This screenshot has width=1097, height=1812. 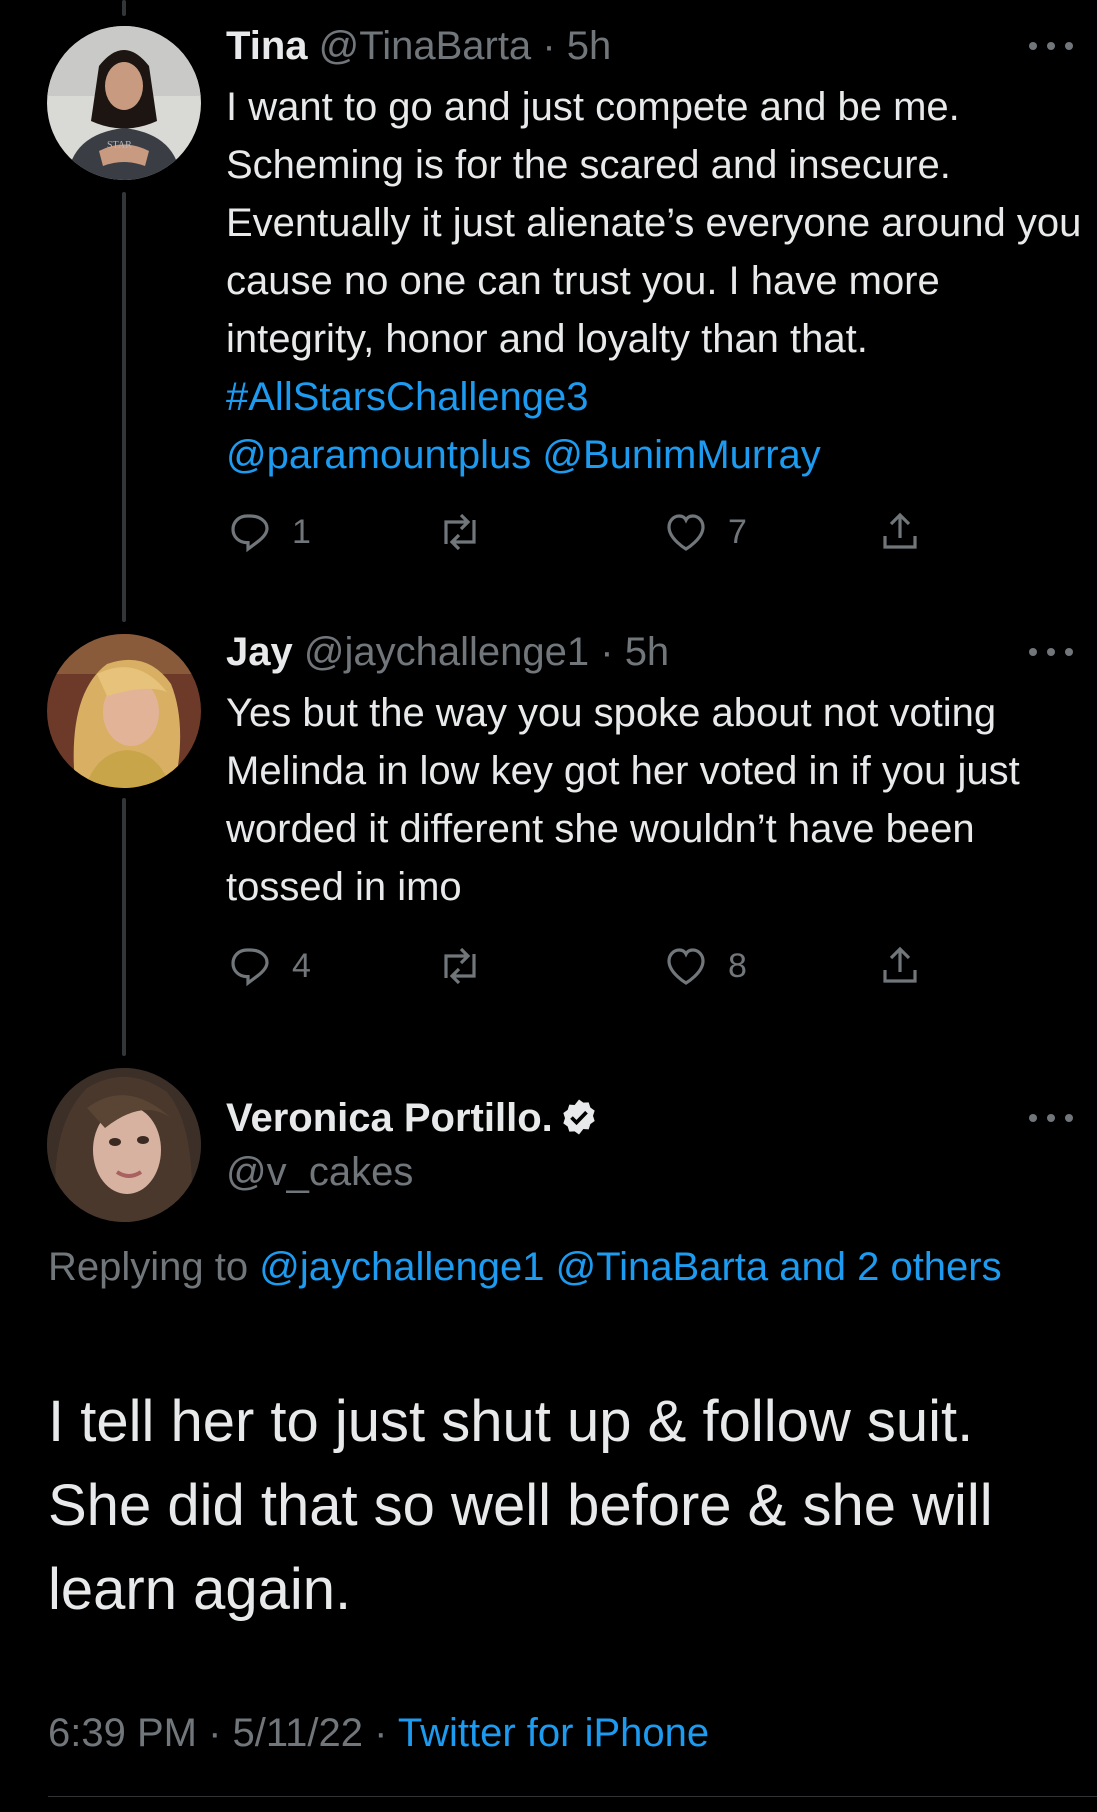 What do you see at coordinates (681, 455) in the screenshot?
I see `mention-link: @BunimMurray` at bounding box center [681, 455].